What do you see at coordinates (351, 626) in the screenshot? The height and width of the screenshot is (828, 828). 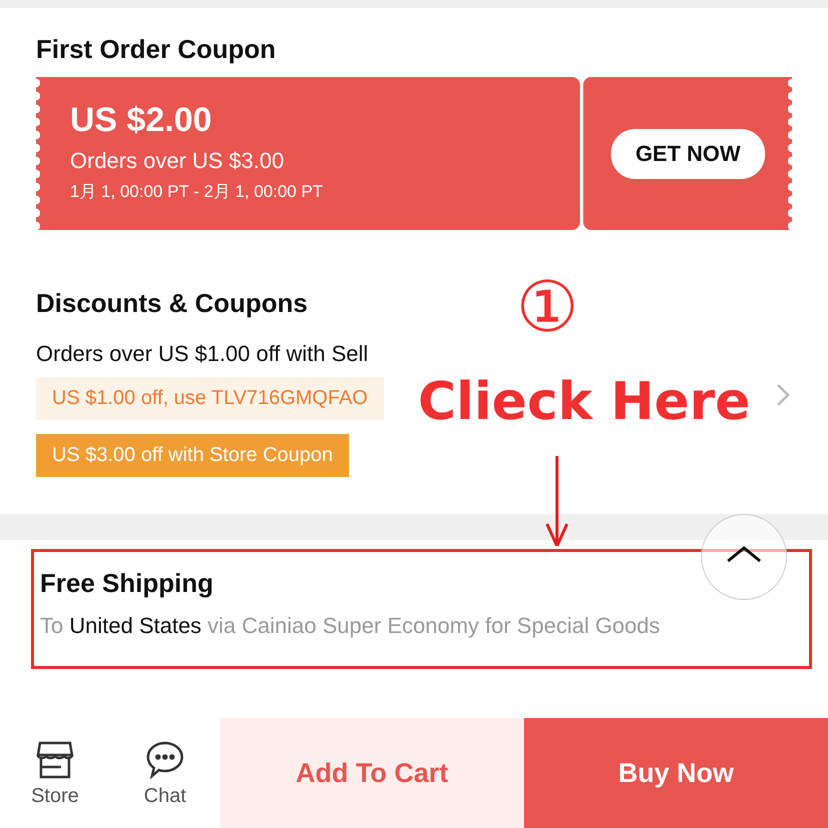 I see `shipping-text: To United States via Cainiao Super Economy for Special Goods` at bounding box center [351, 626].